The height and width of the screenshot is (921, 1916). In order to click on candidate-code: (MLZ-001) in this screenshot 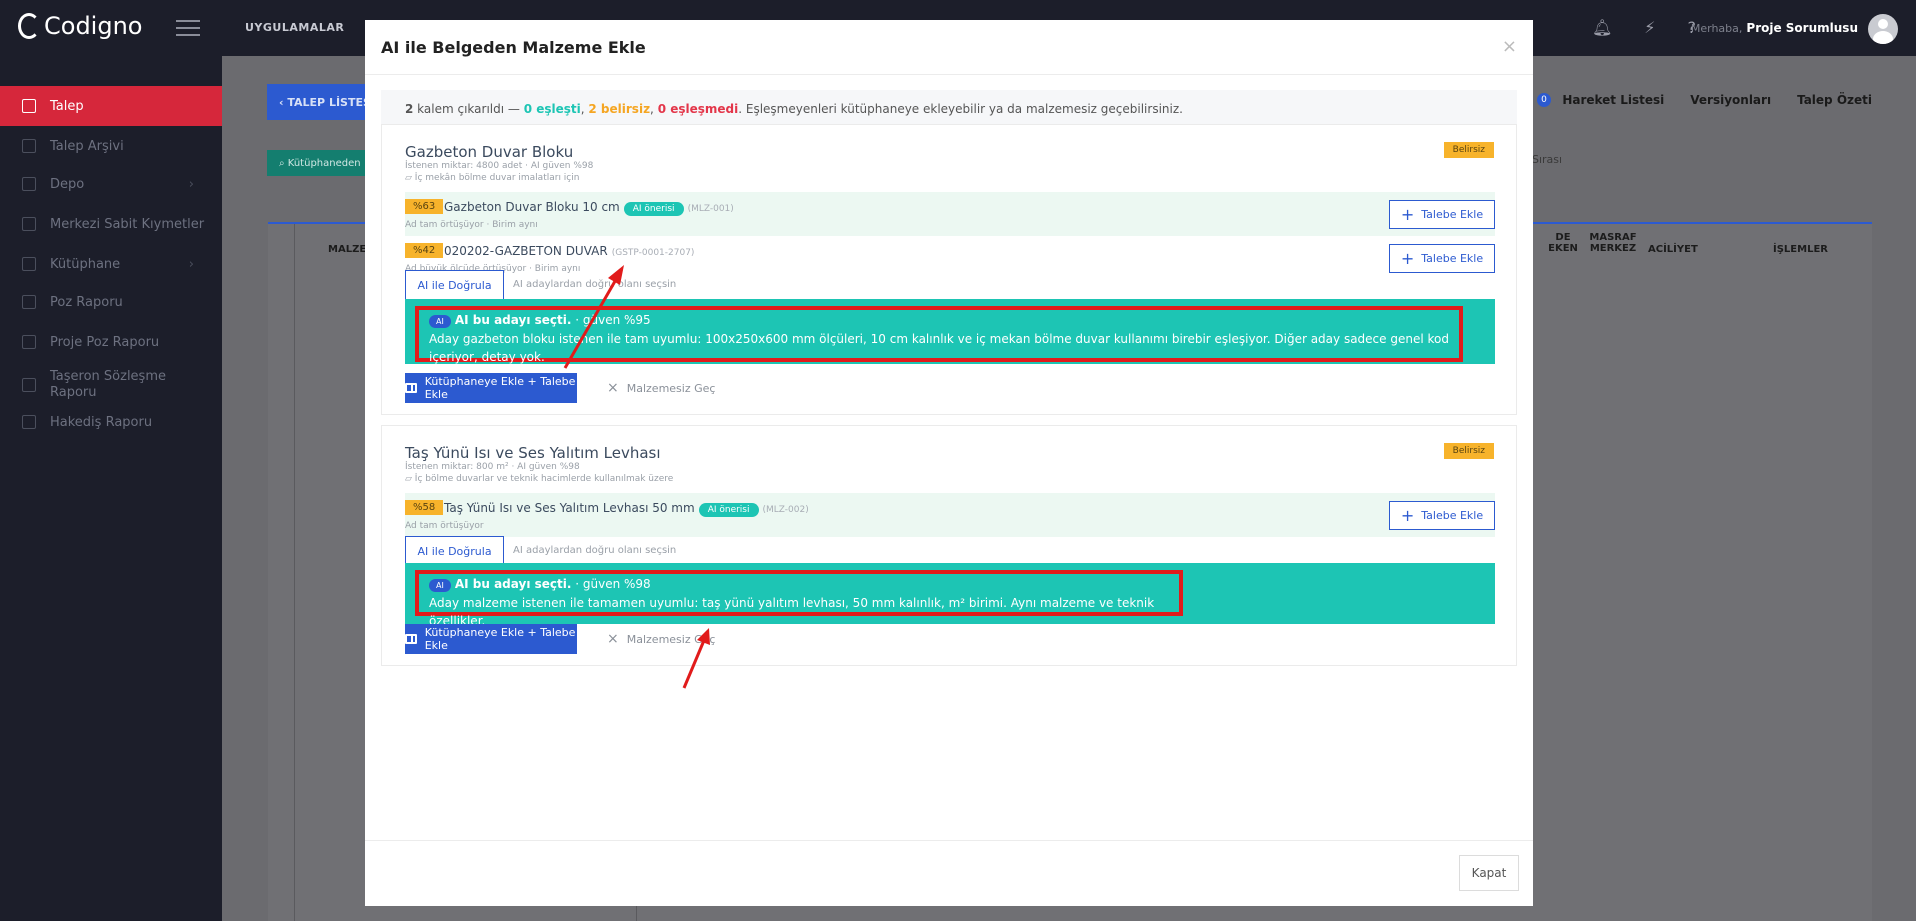, I will do `click(710, 209)`.